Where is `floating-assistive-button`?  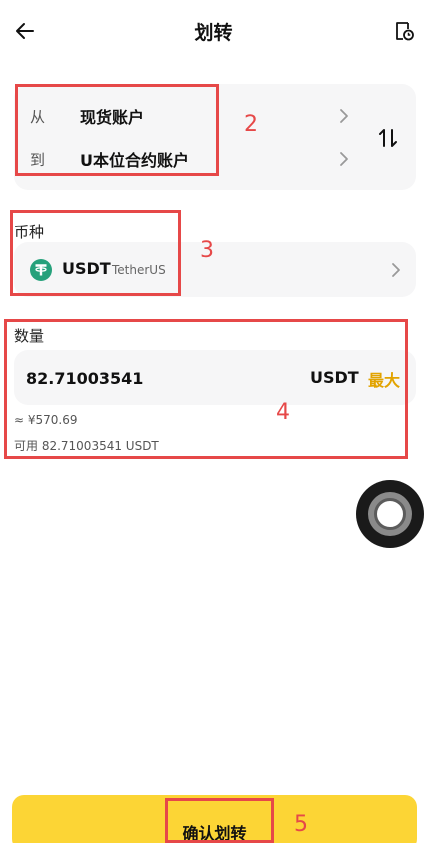
floating-assistive-button is located at coordinates (390, 514).